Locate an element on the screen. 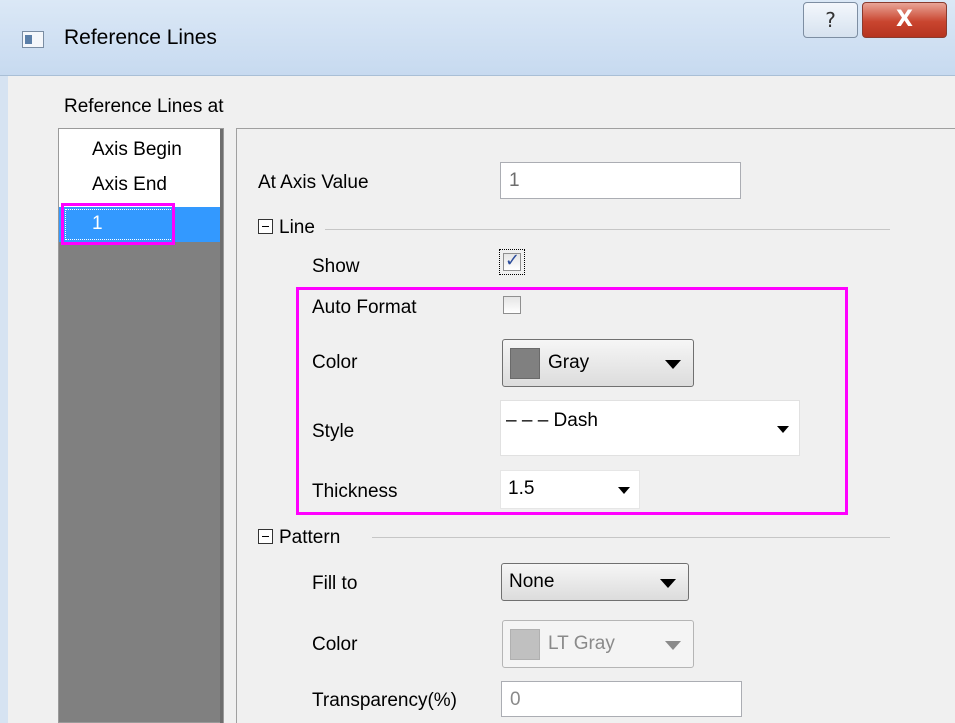  reference-lines-list: Axis Begin Axis End 1 is located at coordinates (141, 425).